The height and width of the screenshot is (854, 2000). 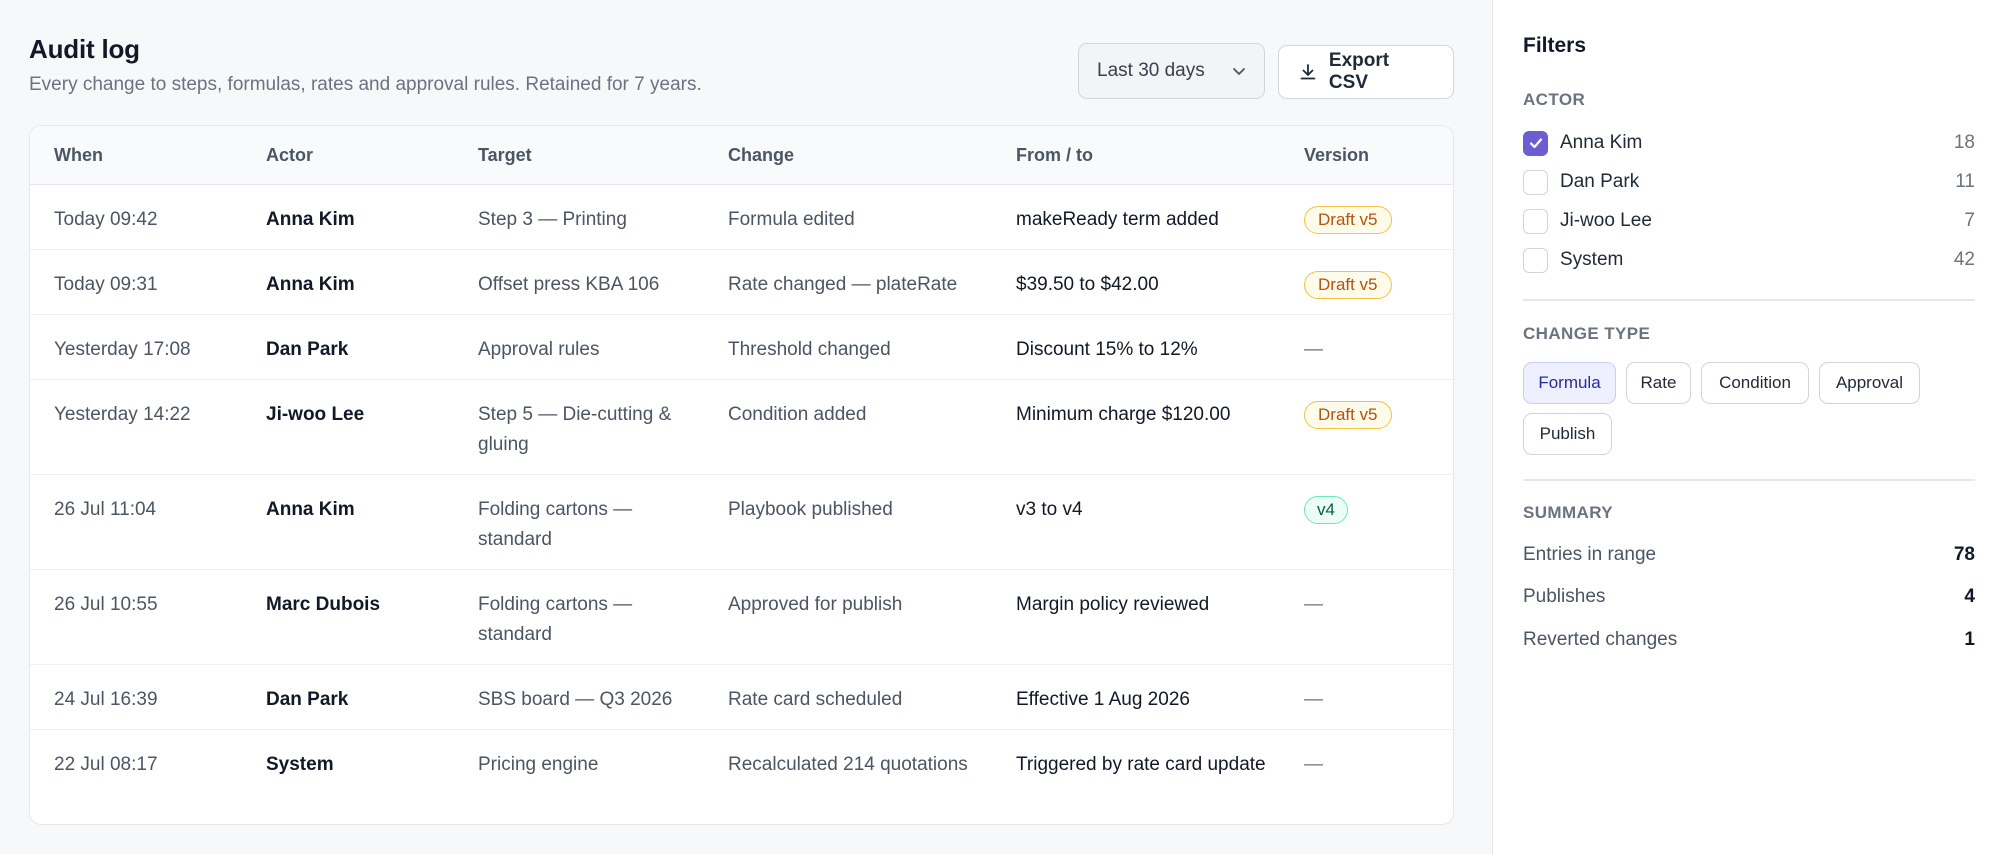 I want to click on actor-name: Dan Park, so click(x=1600, y=181).